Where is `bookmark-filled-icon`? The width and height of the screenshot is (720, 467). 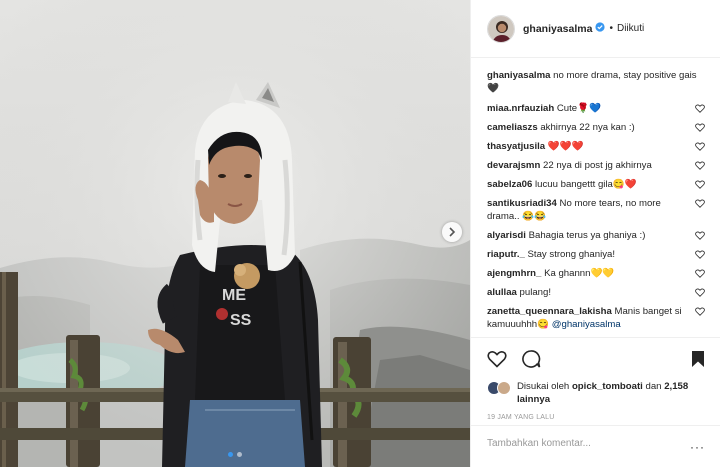 bookmark-filled-icon is located at coordinates (698, 359).